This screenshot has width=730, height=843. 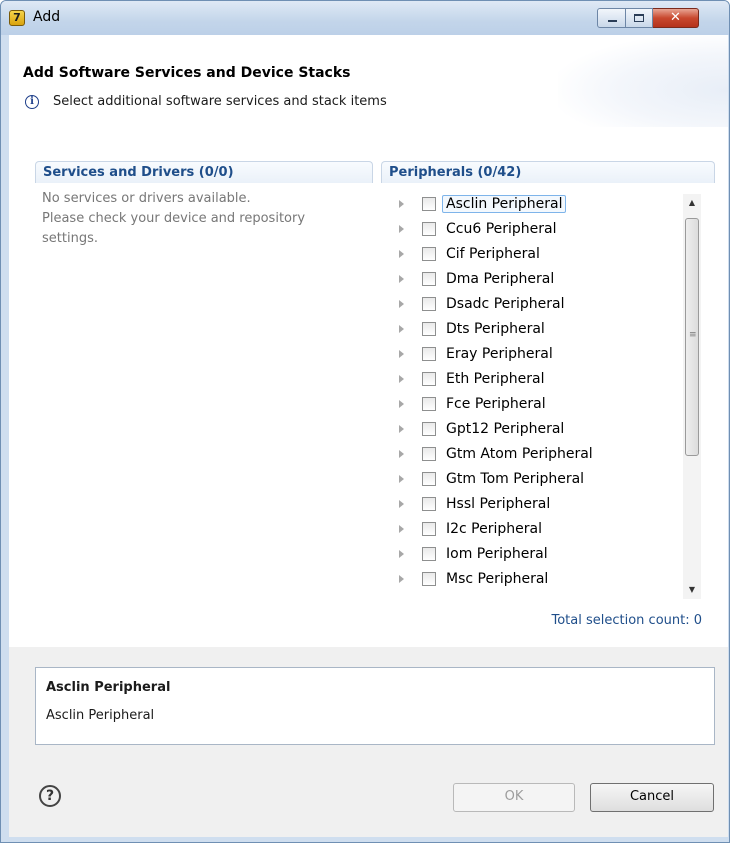 I want to click on tree-item-label: Iom Peripheral, so click(x=497, y=554).